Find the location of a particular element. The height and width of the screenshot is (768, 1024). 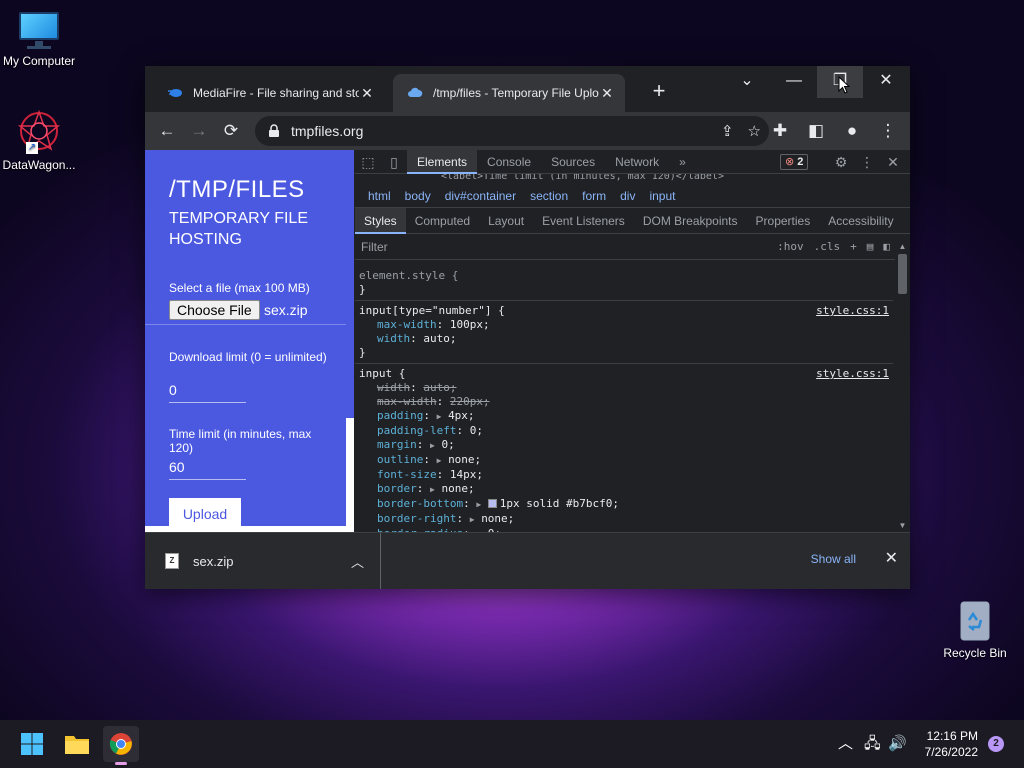

mouse-cursor-icon is located at coordinates (844, 85).